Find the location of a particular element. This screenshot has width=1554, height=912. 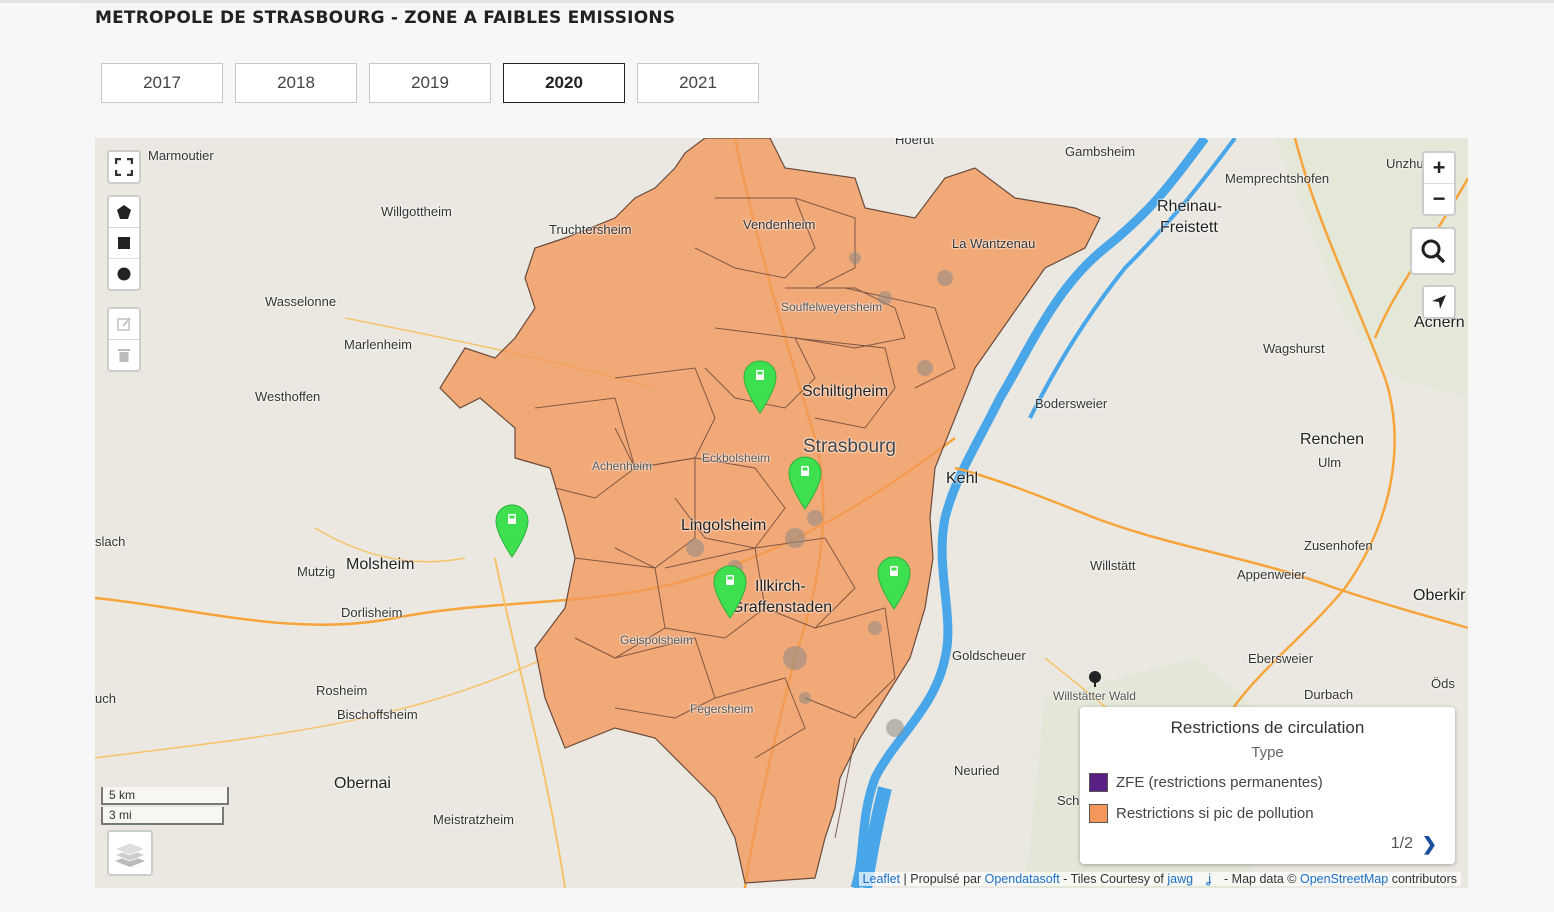

circle-icon is located at coordinates (124, 274).